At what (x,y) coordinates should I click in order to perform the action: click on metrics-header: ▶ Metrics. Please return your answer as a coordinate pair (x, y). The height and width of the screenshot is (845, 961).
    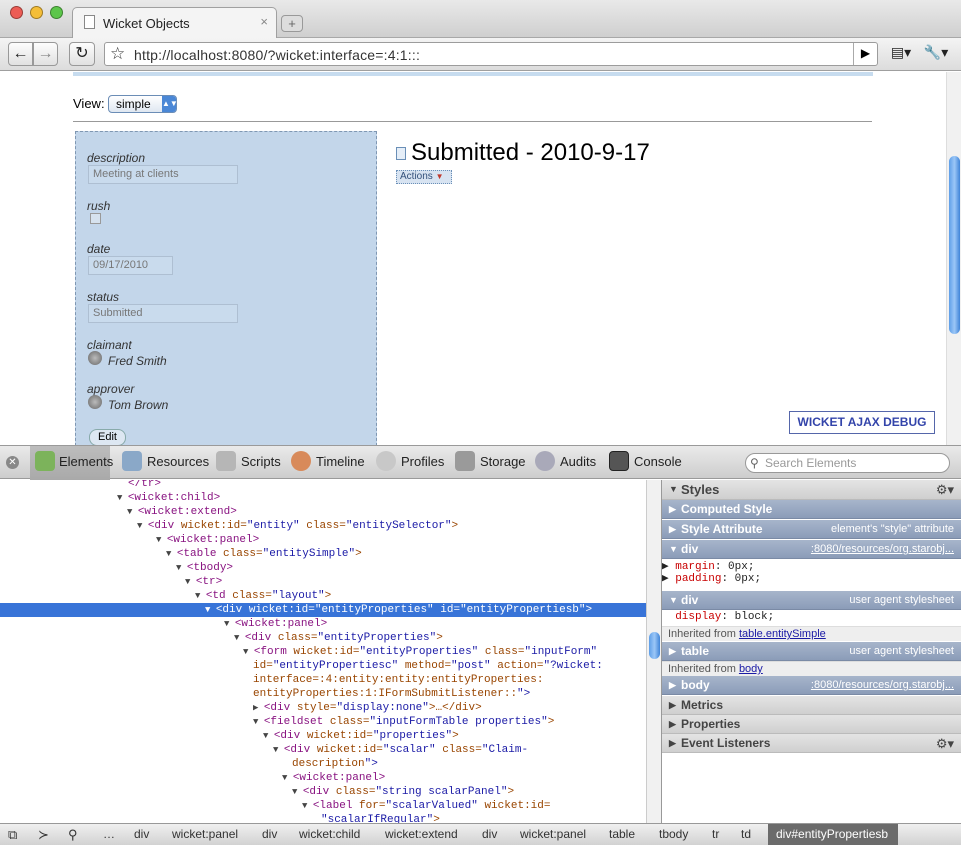
    Looking at the image, I should click on (811, 705).